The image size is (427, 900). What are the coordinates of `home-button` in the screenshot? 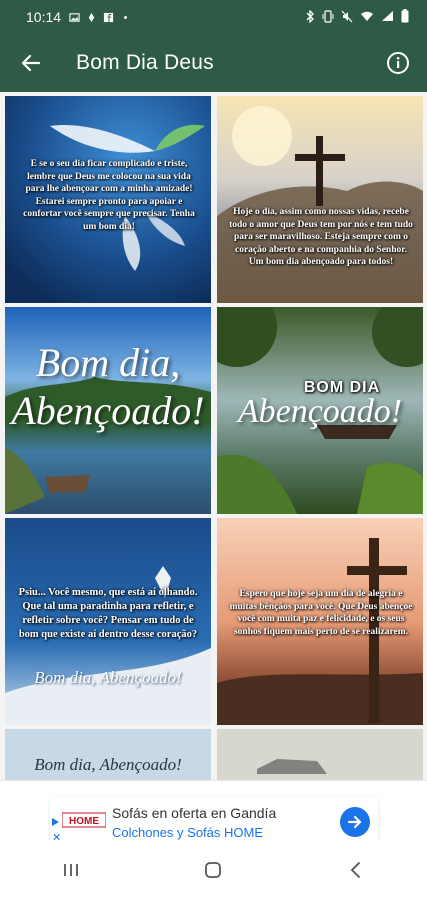 It's located at (213, 870).